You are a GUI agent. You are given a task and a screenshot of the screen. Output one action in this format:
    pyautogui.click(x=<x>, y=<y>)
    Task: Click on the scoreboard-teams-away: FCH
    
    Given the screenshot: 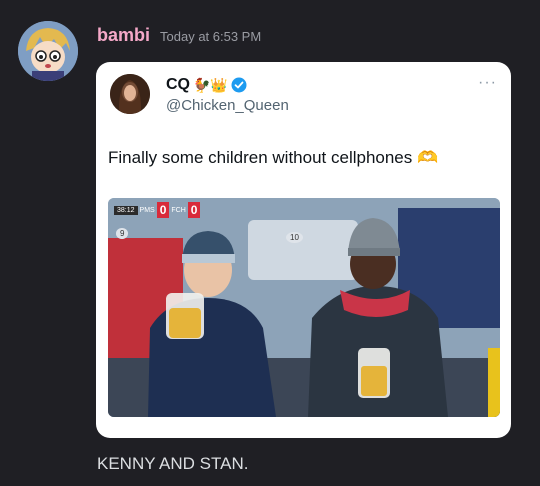 What is the action you would take?
    pyautogui.click(x=178, y=210)
    